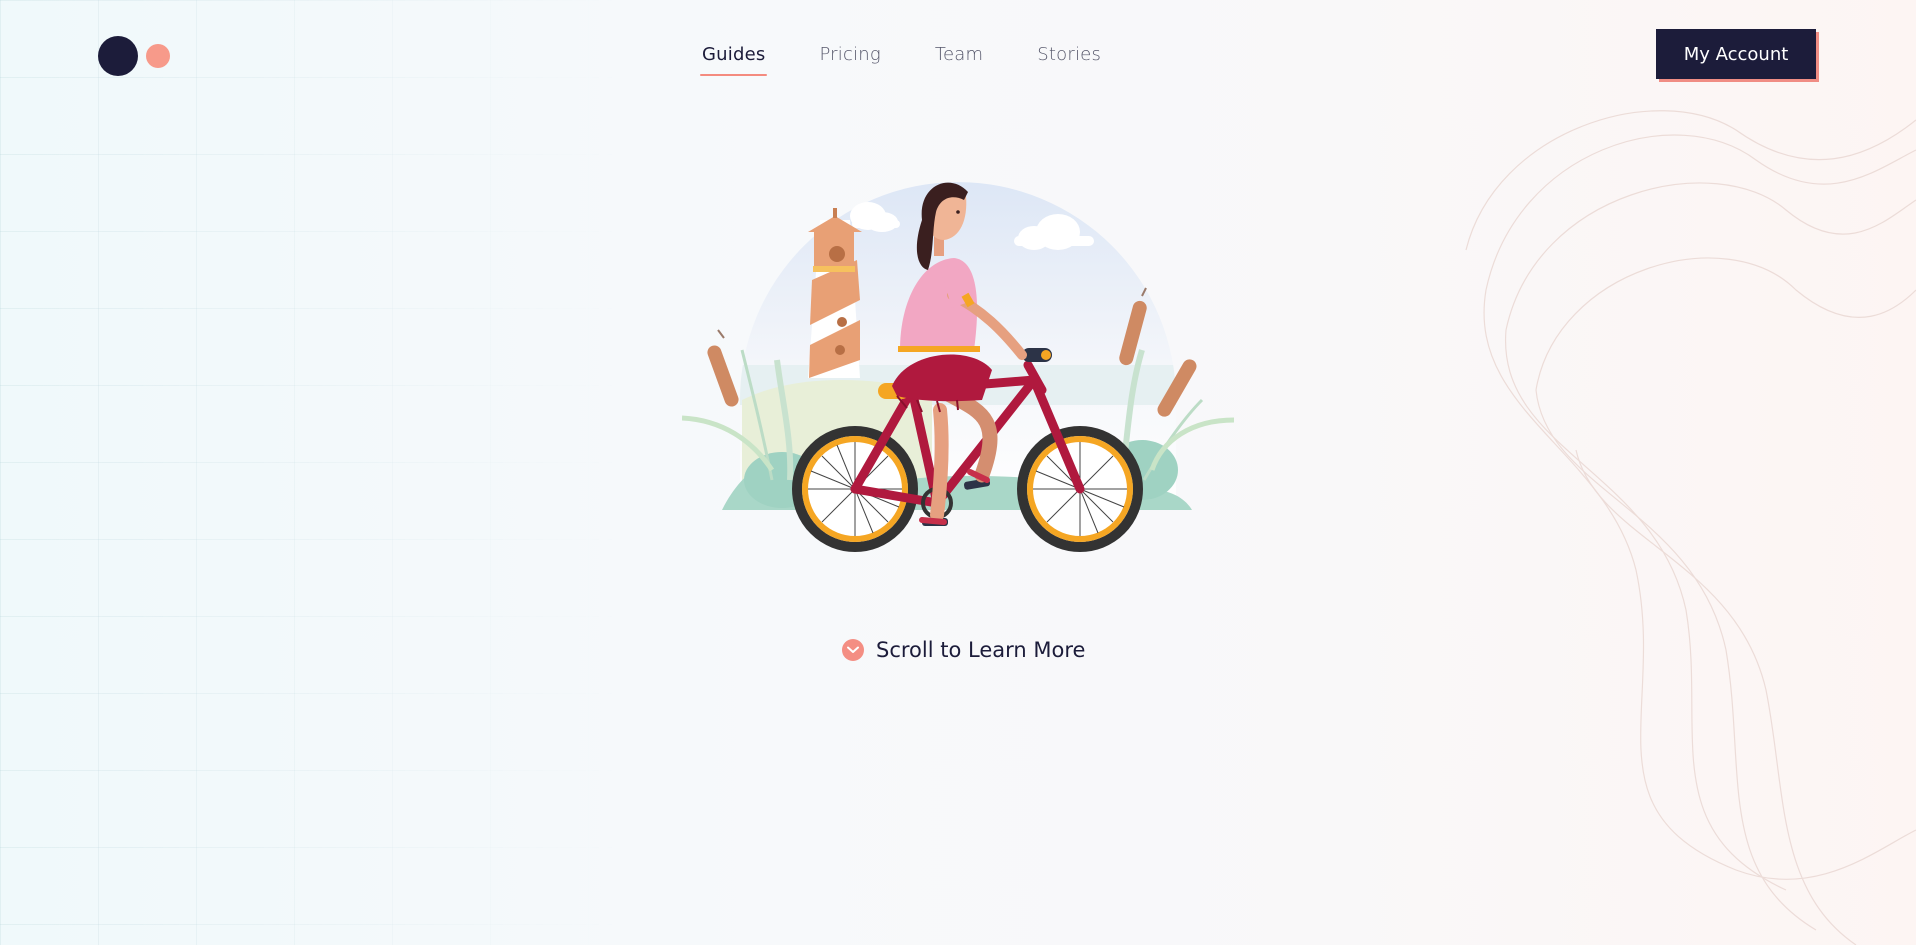 The image size is (1916, 945). I want to click on logo-coral-dot, so click(158, 56).